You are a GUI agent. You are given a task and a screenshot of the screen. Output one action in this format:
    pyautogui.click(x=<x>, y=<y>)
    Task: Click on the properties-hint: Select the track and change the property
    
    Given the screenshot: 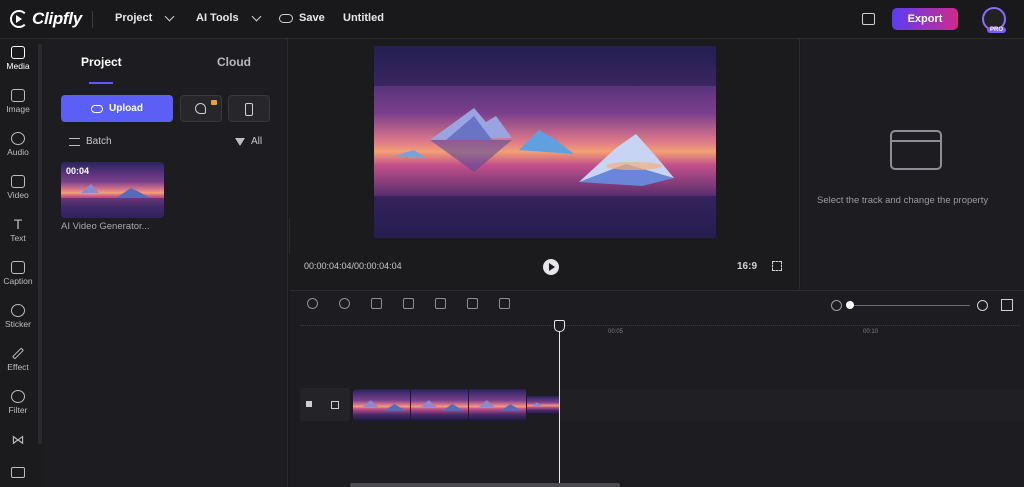 What is the action you would take?
    pyautogui.click(x=903, y=200)
    